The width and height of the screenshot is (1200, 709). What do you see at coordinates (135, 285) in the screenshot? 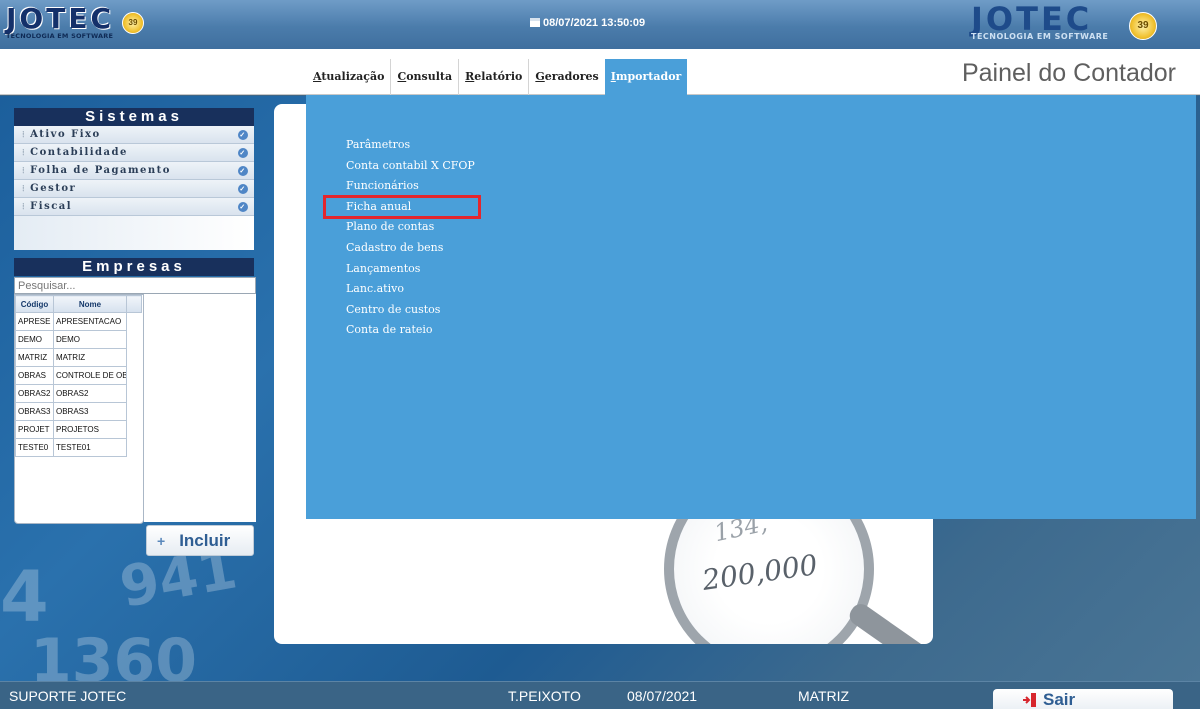
I see `empresas-search-input` at bounding box center [135, 285].